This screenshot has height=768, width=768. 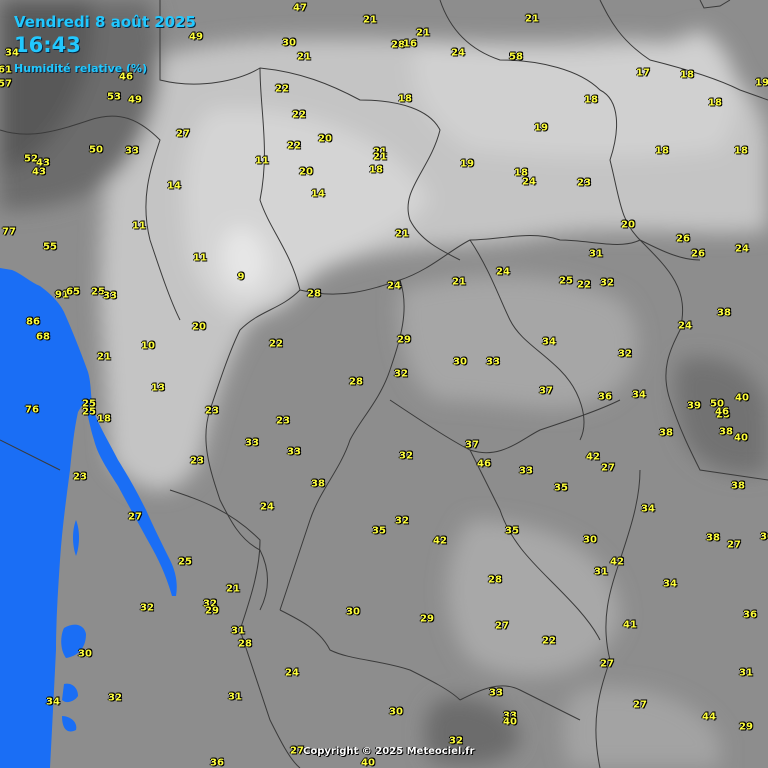 What do you see at coordinates (158, 388) in the screenshot?
I see `station-value: 13` at bounding box center [158, 388].